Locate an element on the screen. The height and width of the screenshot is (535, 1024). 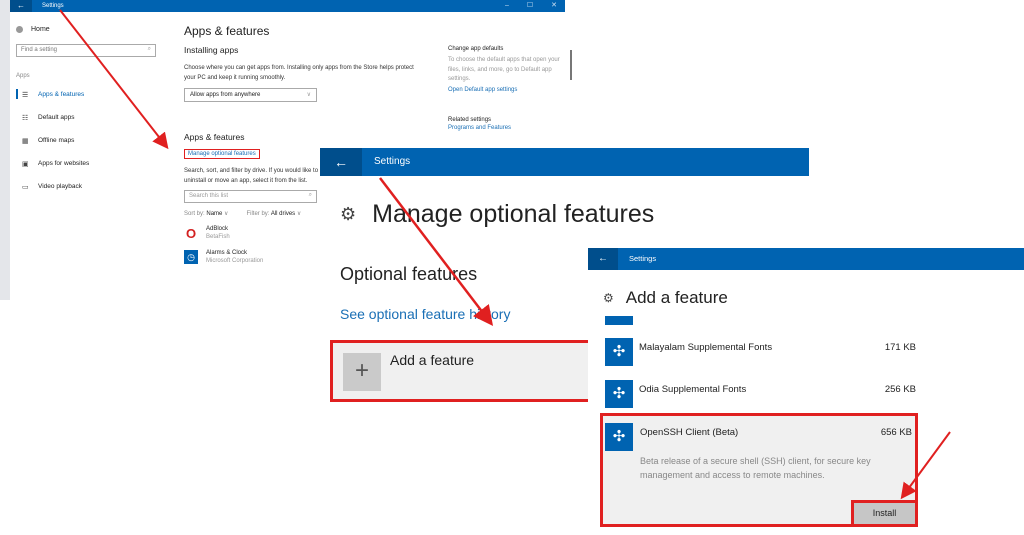
puzzle-icon is located at coordinates (619, 320).